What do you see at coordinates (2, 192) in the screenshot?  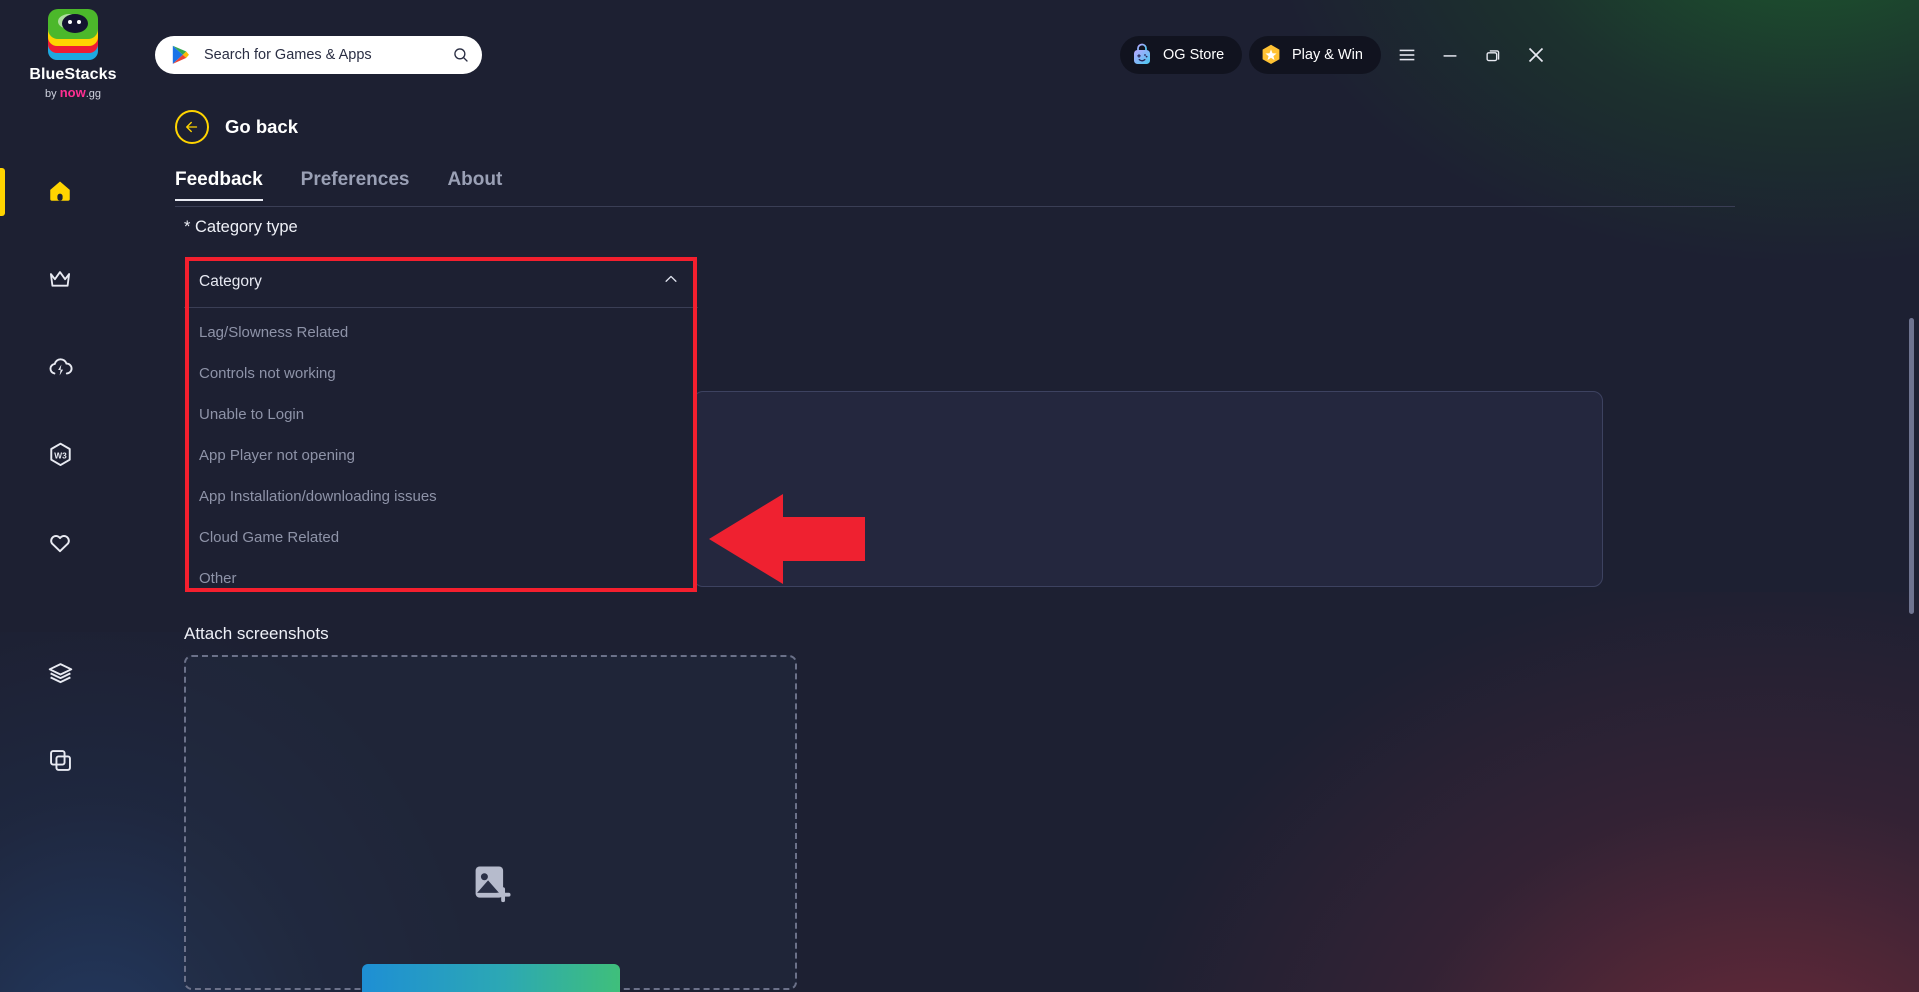 I see `sidebar-active-indicator` at bounding box center [2, 192].